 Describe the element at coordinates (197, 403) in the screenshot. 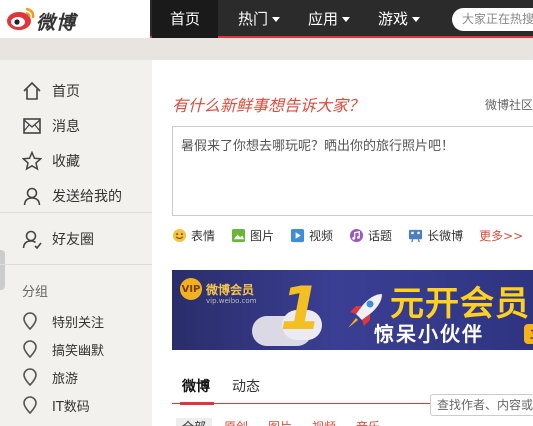

I see `active-tab-underline` at that location.